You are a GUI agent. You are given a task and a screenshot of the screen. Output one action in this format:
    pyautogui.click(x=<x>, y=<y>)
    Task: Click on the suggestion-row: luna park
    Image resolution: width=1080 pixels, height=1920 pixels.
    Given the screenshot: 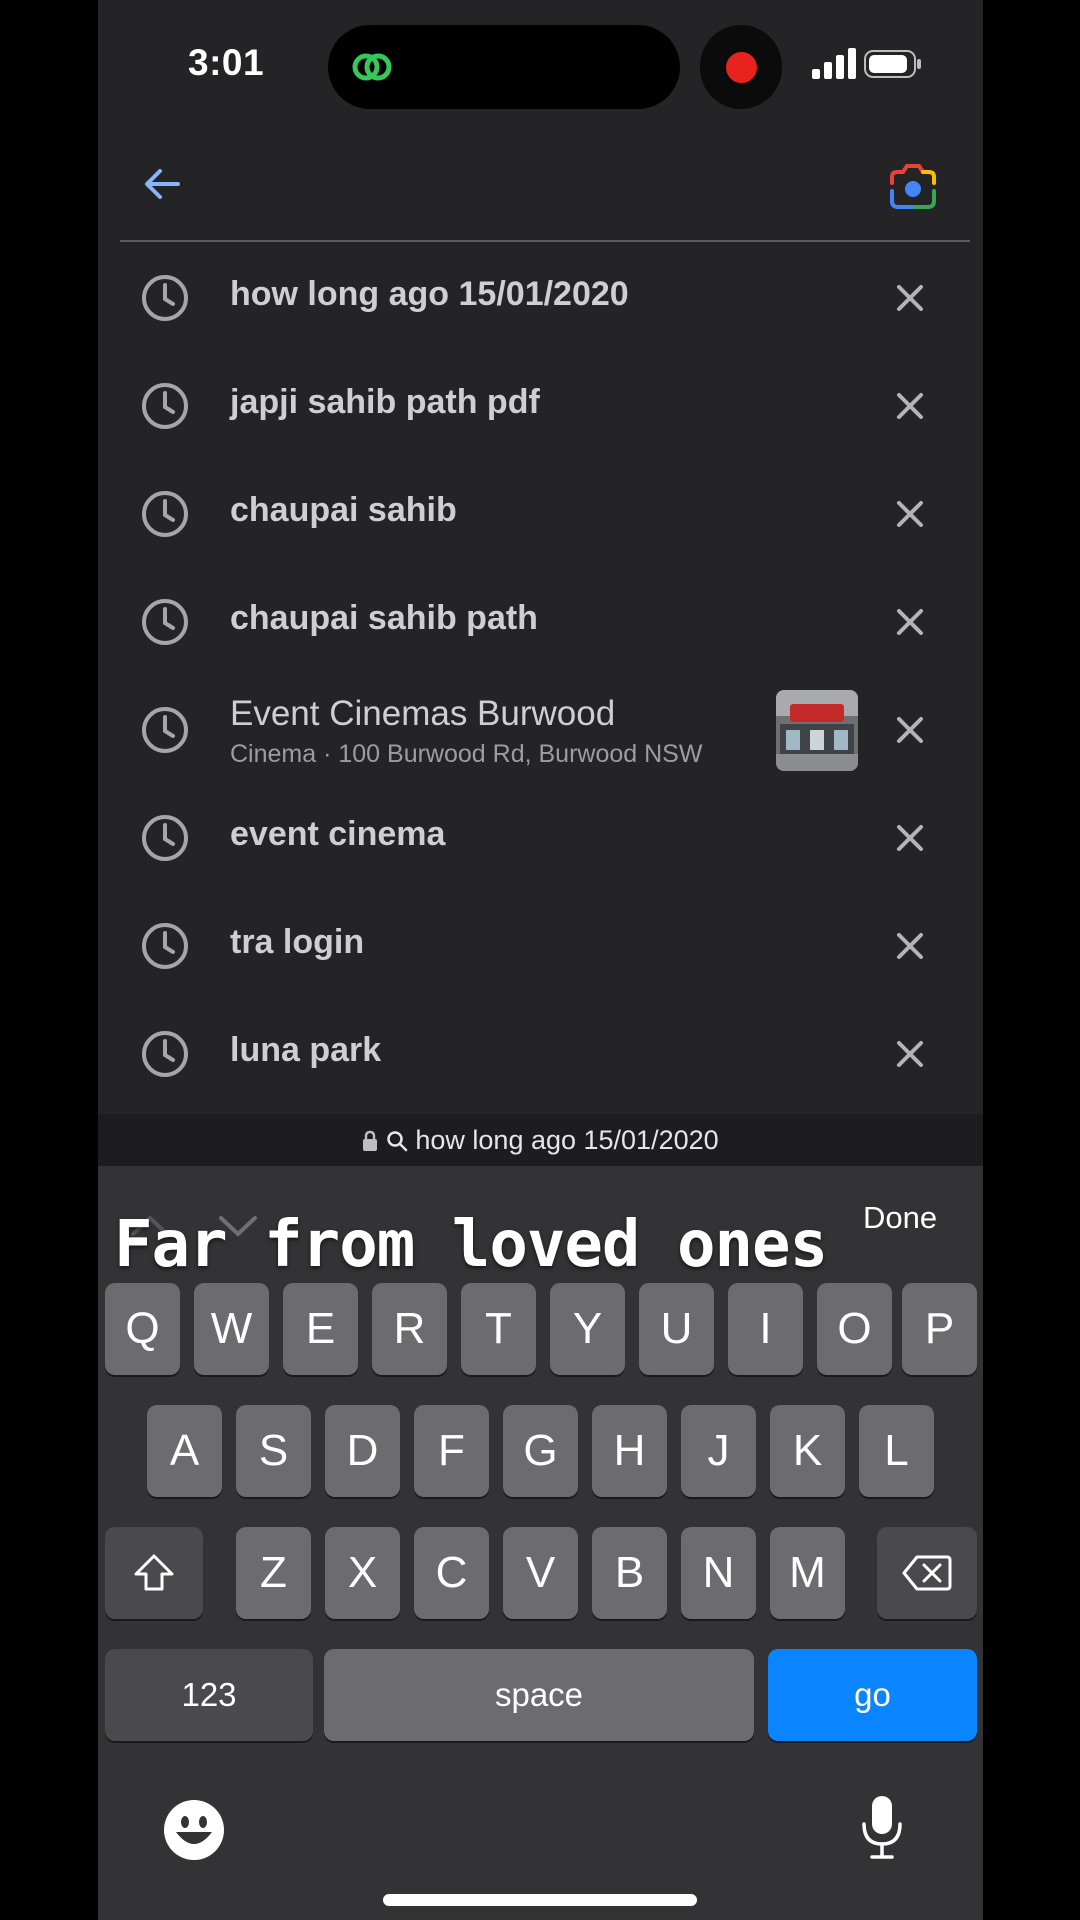 What is the action you would take?
    pyautogui.click(x=540, y=1054)
    